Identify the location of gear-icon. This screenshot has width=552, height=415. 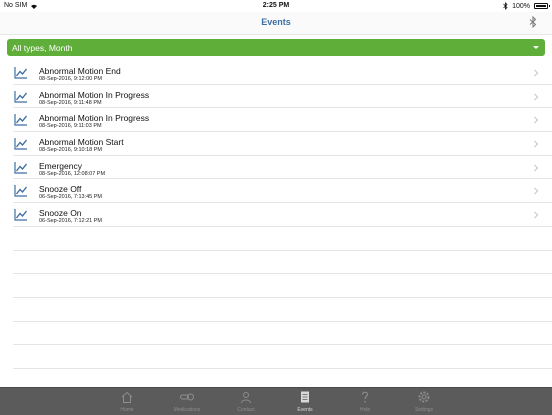
(424, 397).